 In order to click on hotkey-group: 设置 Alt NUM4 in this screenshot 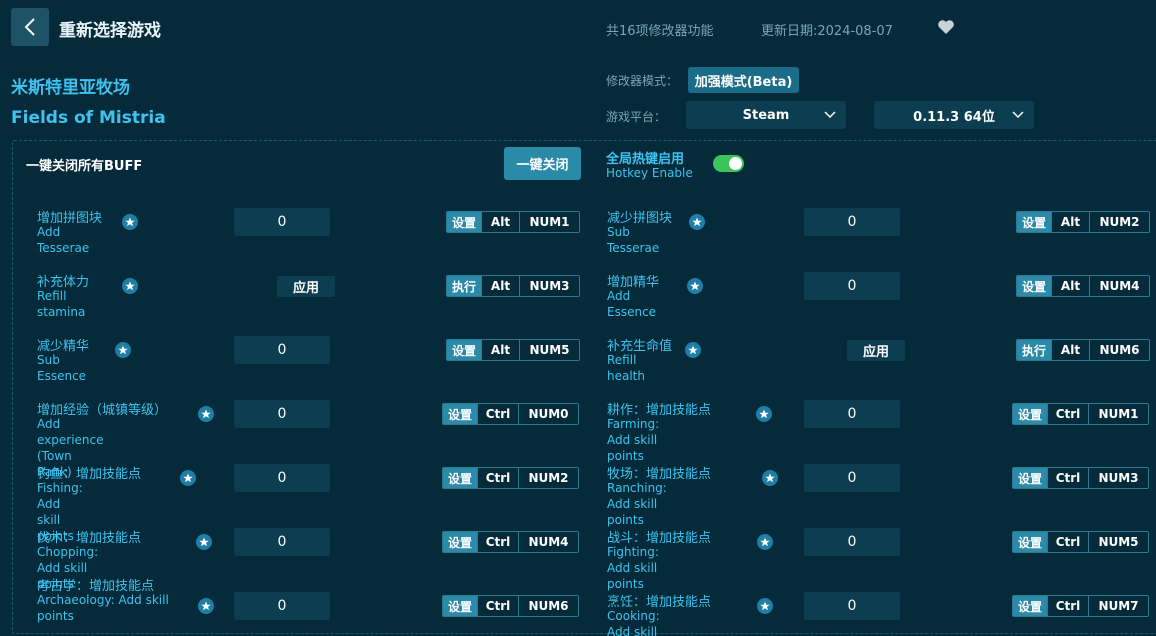, I will do `click(1083, 286)`.